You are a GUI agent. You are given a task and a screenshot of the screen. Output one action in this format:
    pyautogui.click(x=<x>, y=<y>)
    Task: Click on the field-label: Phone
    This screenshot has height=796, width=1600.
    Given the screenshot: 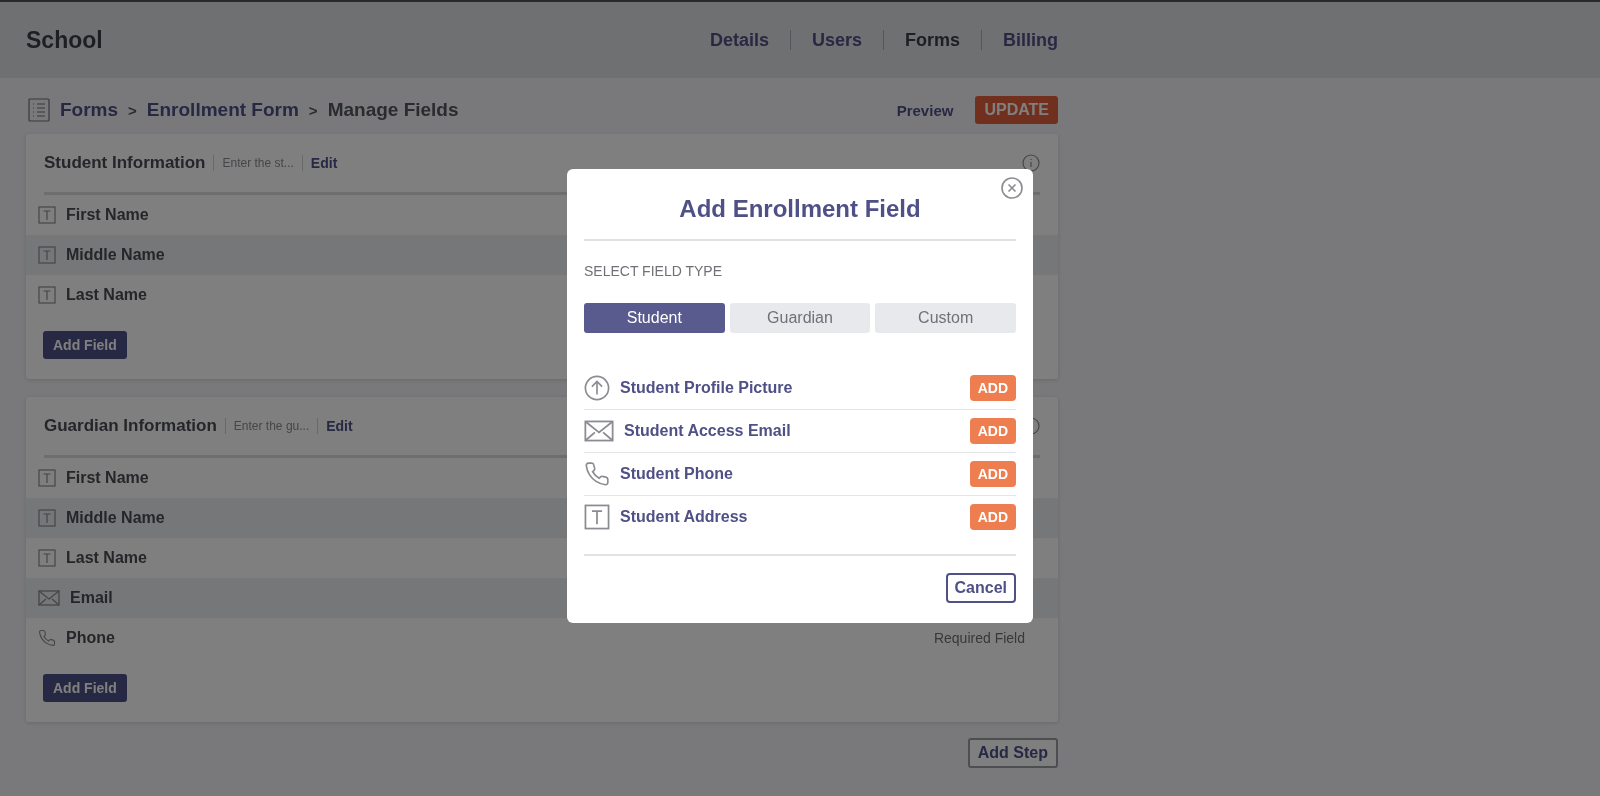 What is the action you would take?
    pyautogui.click(x=90, y=638)
    